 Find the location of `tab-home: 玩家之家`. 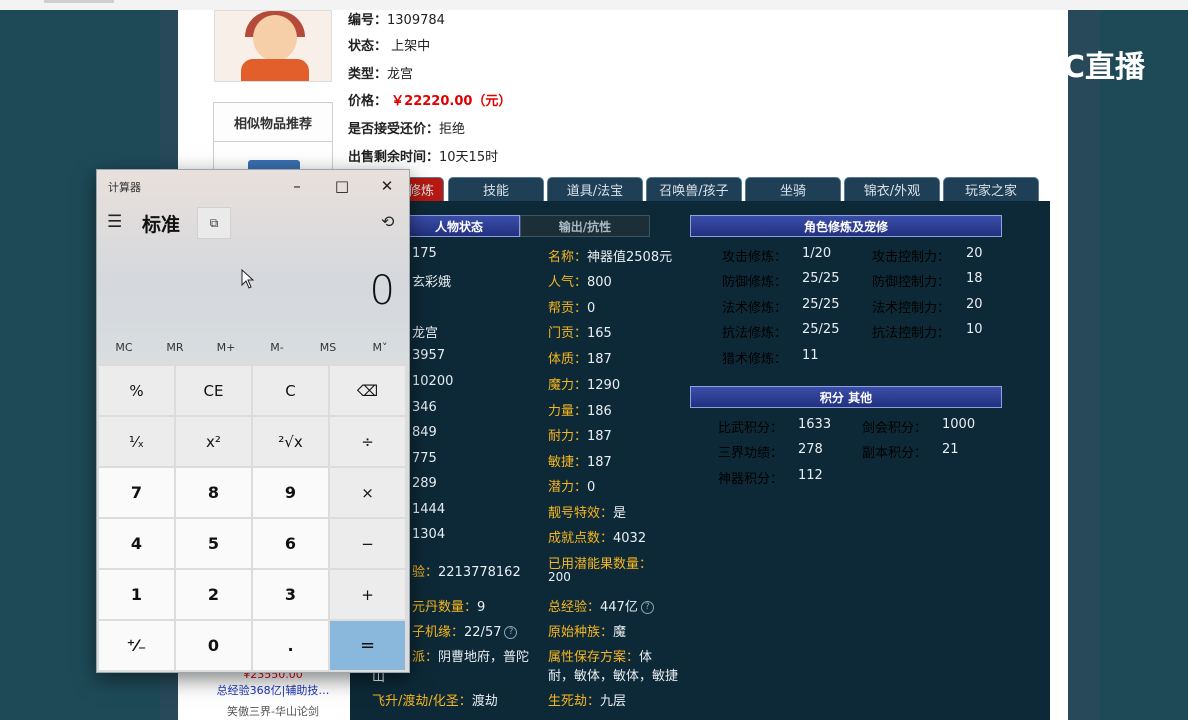

tab-home: 玩家之家 is located at coordinates (991, 189).